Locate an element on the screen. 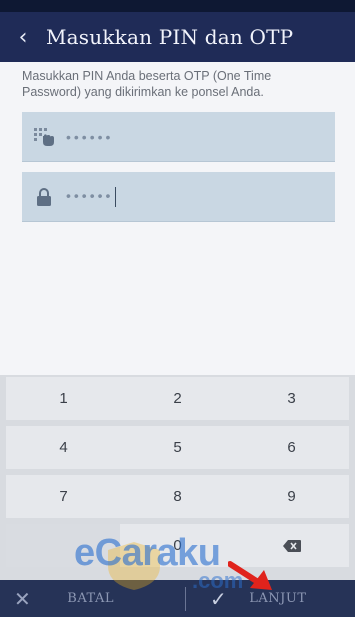 The width and height of the screenshot is (355, 617). text-cursor is located at coordinates (116, 196).